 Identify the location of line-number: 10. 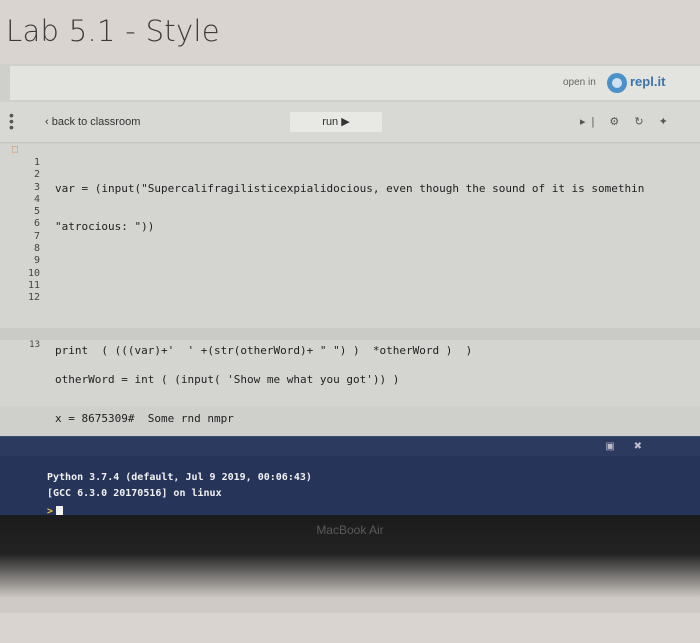
(33, 273).